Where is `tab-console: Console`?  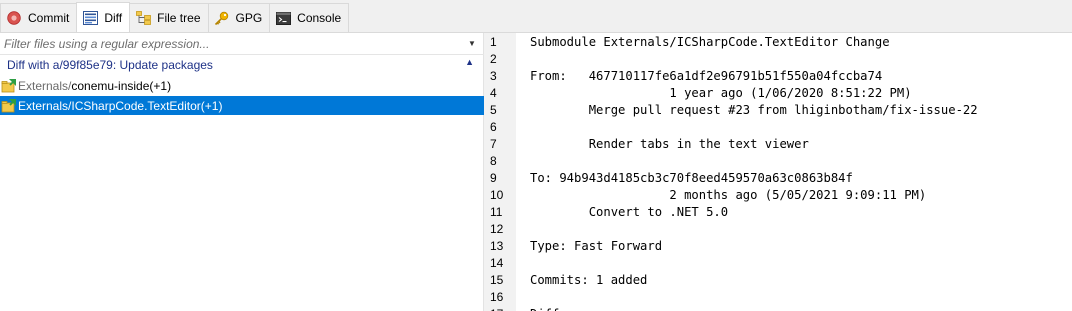
tab-console: Console is located at coordinates (309, 17).